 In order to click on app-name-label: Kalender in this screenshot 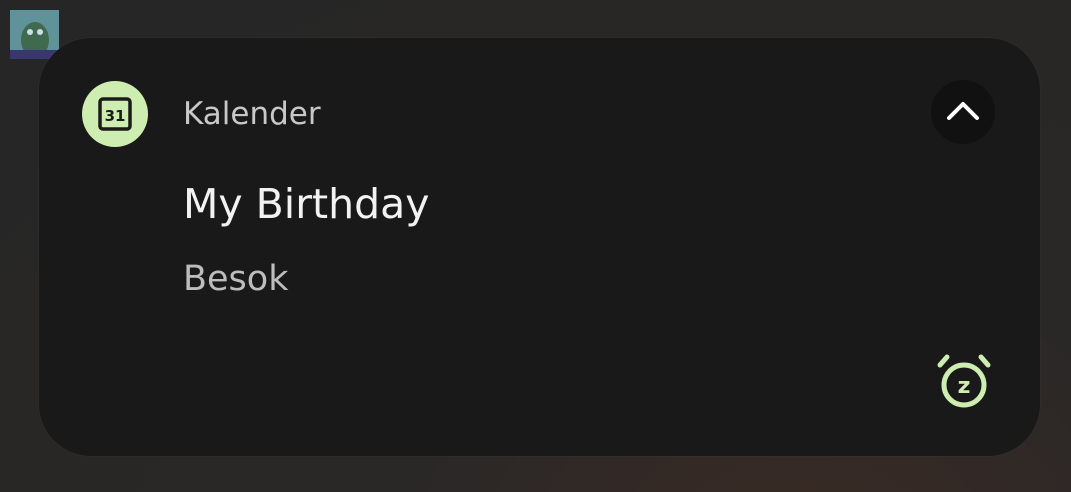, I will do `click(252, 114)`.